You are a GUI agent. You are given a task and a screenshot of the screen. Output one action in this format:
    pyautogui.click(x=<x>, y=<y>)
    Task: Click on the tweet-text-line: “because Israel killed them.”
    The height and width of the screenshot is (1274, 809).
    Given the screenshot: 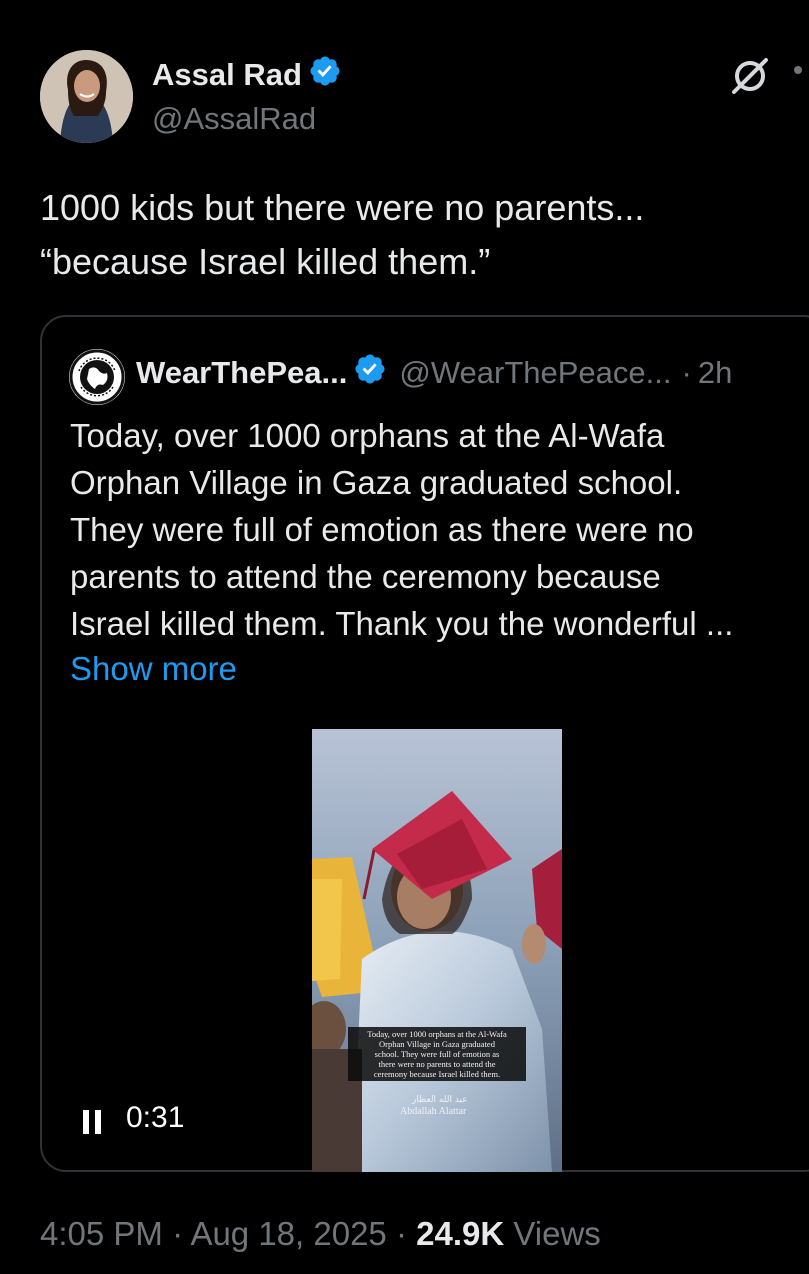 What is the action you would take?
    pyautogui.click(x=265, y=261)
    